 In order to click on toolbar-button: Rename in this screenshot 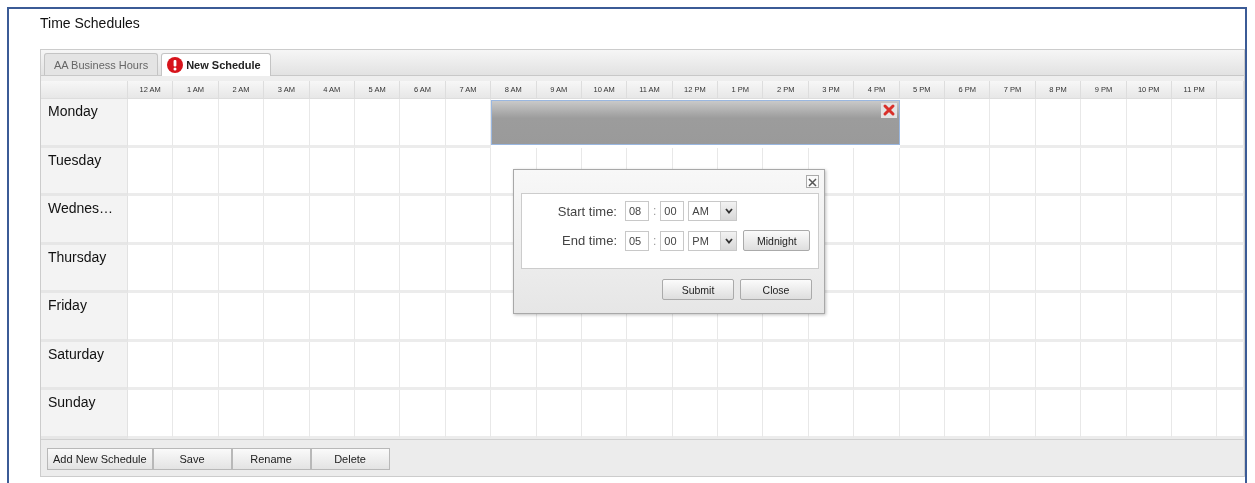, I will do `click(271, 458)`.